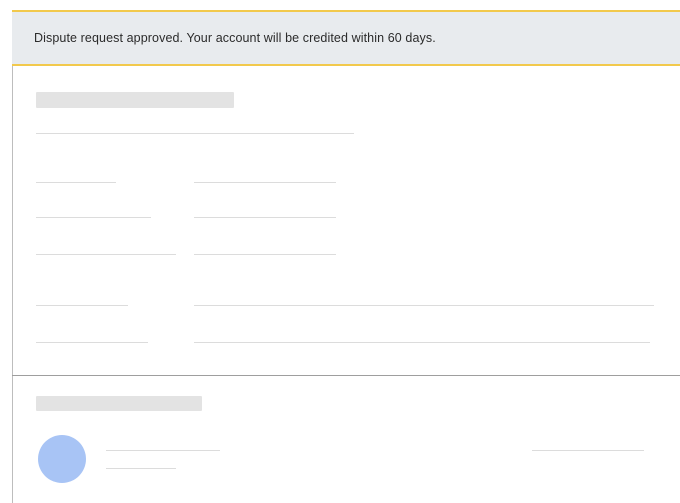 The height and width of the screenshot is (503, 680). Describe the element at coordinates (119, 403) in the screenshot. I see `skeleton-section-title` at that location.